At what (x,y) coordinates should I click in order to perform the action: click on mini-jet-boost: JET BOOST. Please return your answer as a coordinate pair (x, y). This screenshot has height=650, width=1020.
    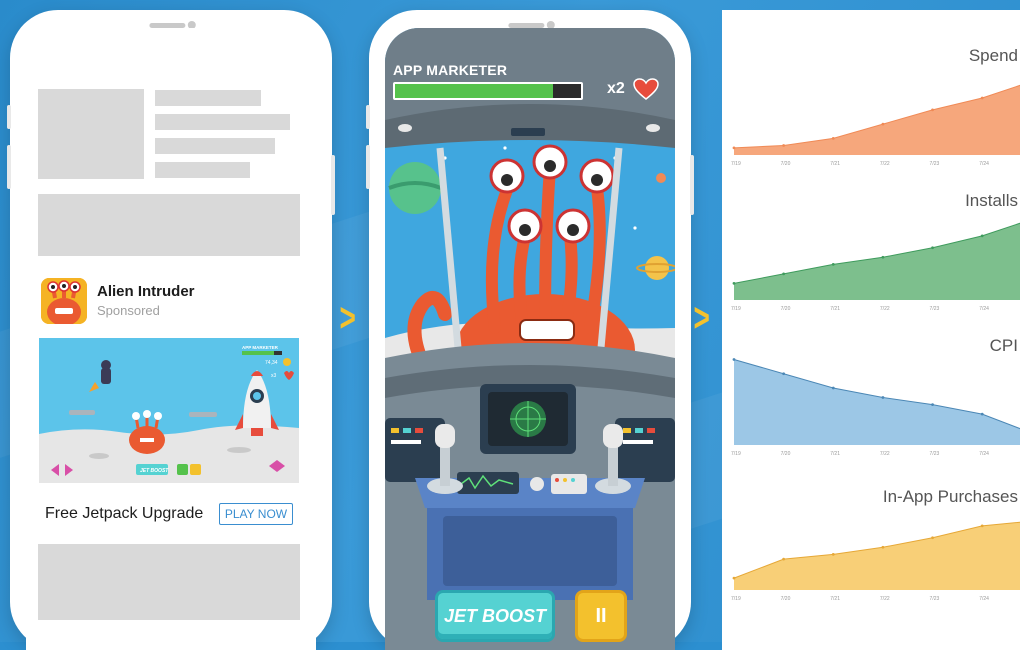
    Looking at the image, I should click on (154, 471).